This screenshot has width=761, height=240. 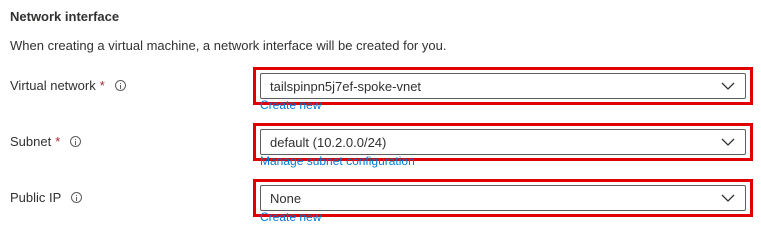 I want to click on virtual-network-dropdown: tailspinpn5j7ef-spoke-vnet, so click(x=503, y=86).